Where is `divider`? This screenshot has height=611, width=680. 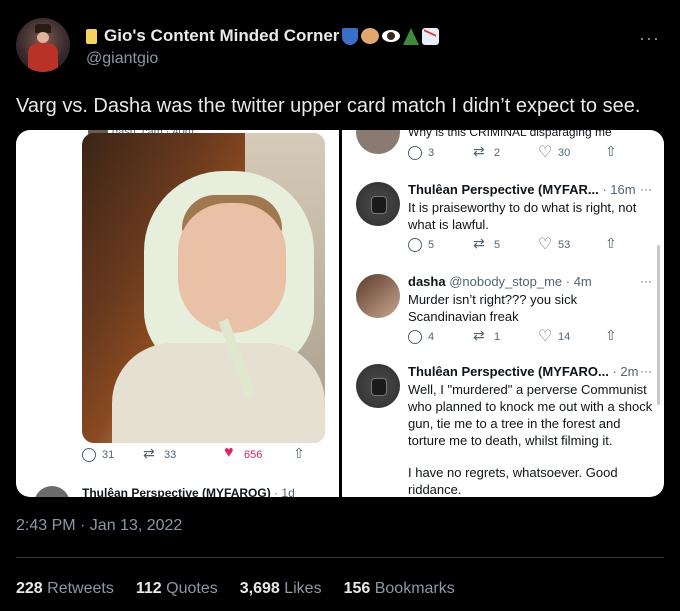 divider is located at coordinates (340, 557).